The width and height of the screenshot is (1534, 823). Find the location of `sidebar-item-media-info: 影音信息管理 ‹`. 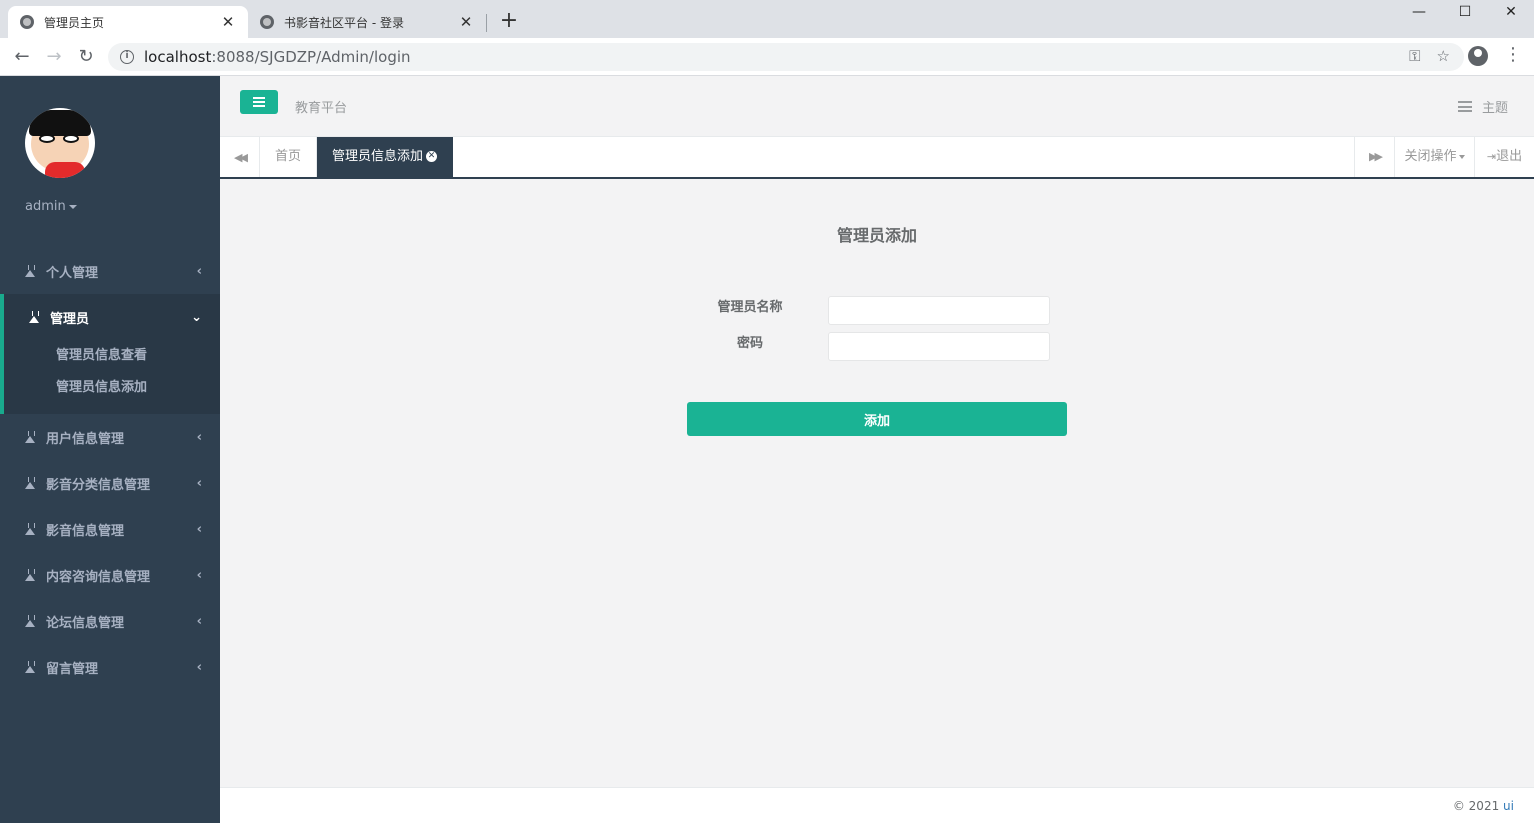

sidebar-item-media-info: 影音信息管理 ‹ is located at coordinates (110, 529).